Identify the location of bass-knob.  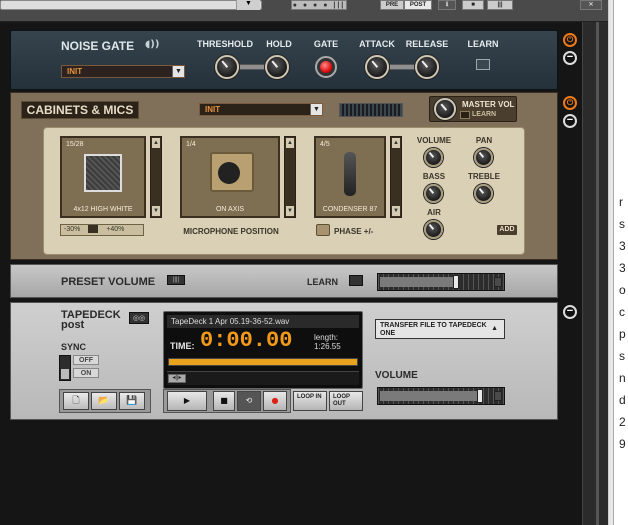
(433, 193).